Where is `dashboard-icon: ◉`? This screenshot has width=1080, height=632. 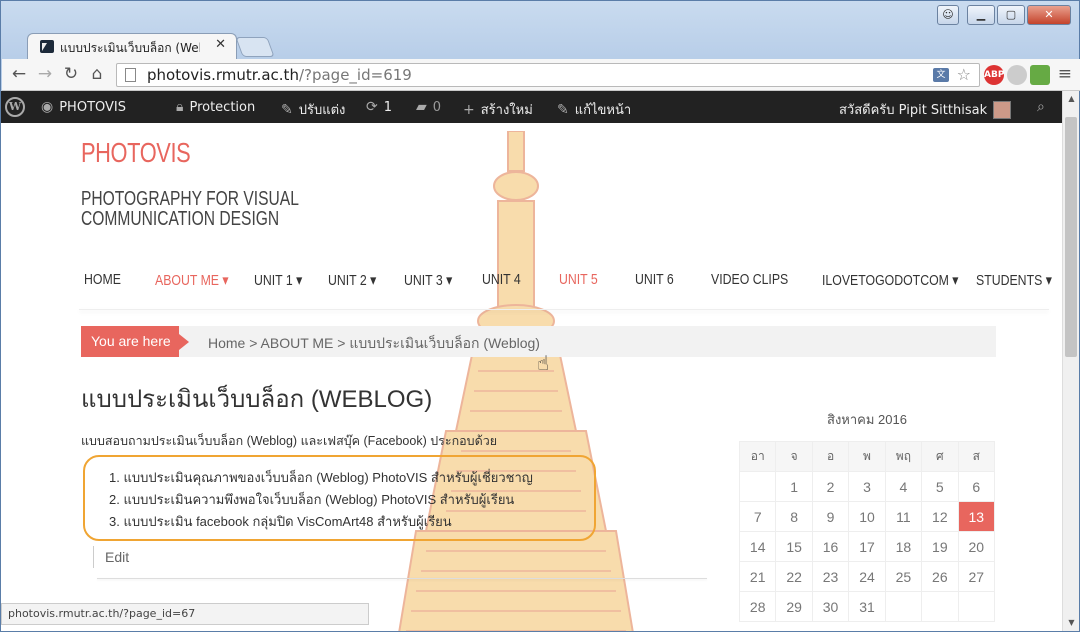 dashboard-icon: ◉ is located at coordinates (47, 107).